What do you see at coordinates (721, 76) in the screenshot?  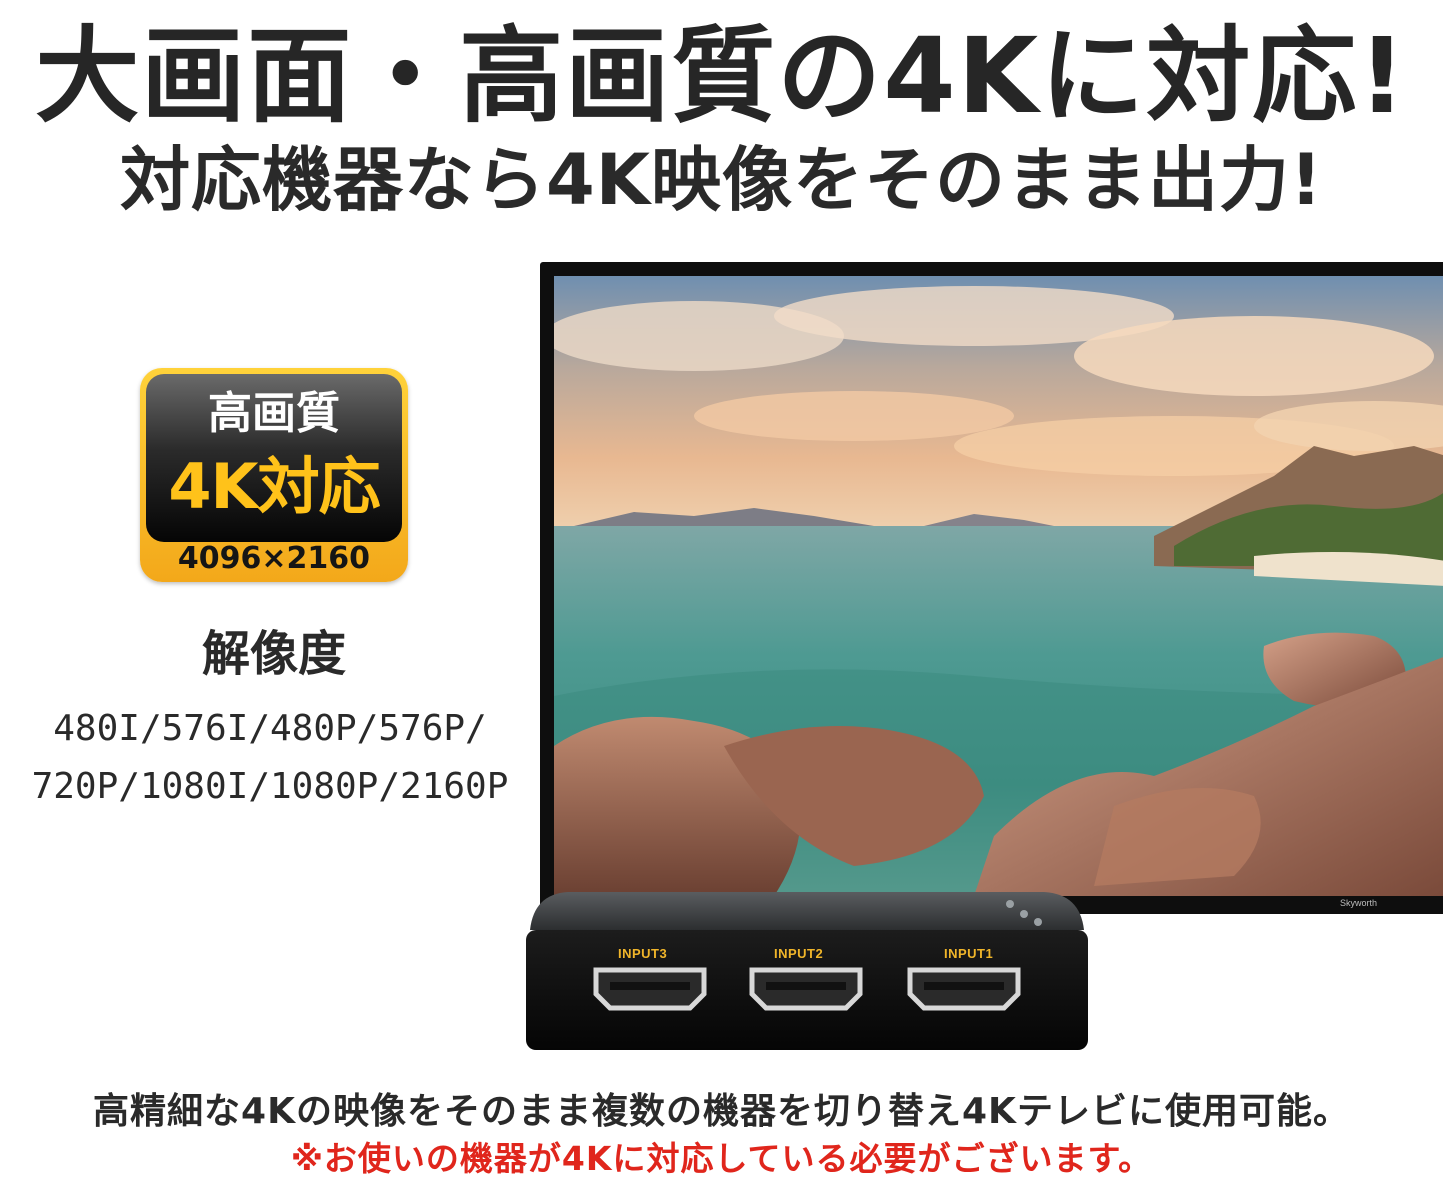 I see `headline: 大画面・高画質の4Kに対応!` at bounding box center [721, 76].